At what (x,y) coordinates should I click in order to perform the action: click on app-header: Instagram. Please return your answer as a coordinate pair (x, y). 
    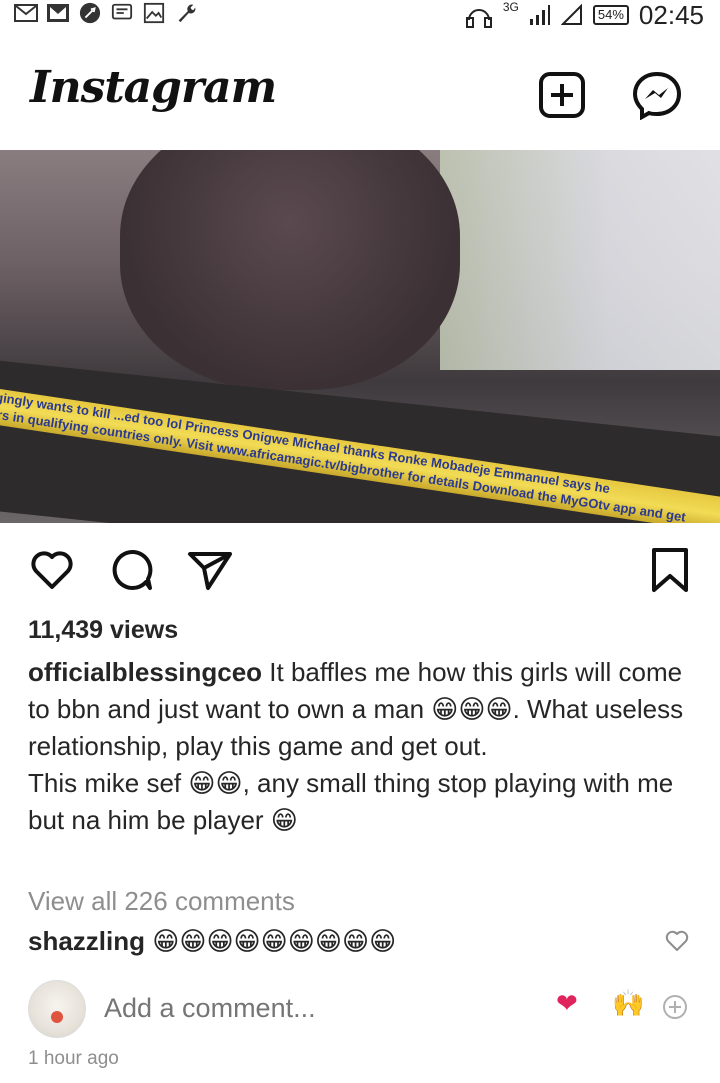
    Looking at the image, I should click on (360, 97).